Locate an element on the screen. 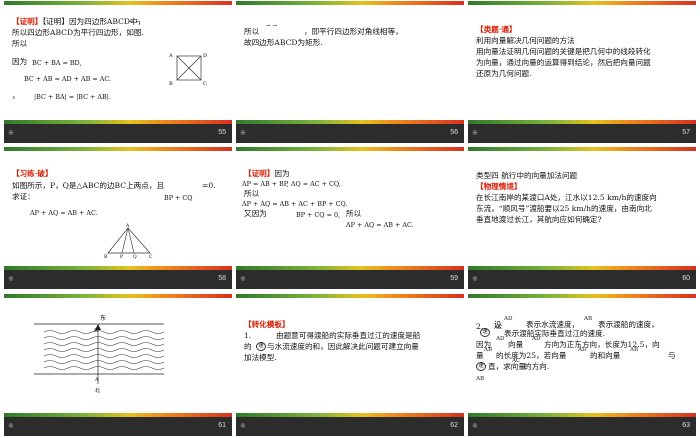 Image resolution: width=700 pixels, height=438 pixels. slide-footer: ※ 60 is located at coordinates (582, 279).